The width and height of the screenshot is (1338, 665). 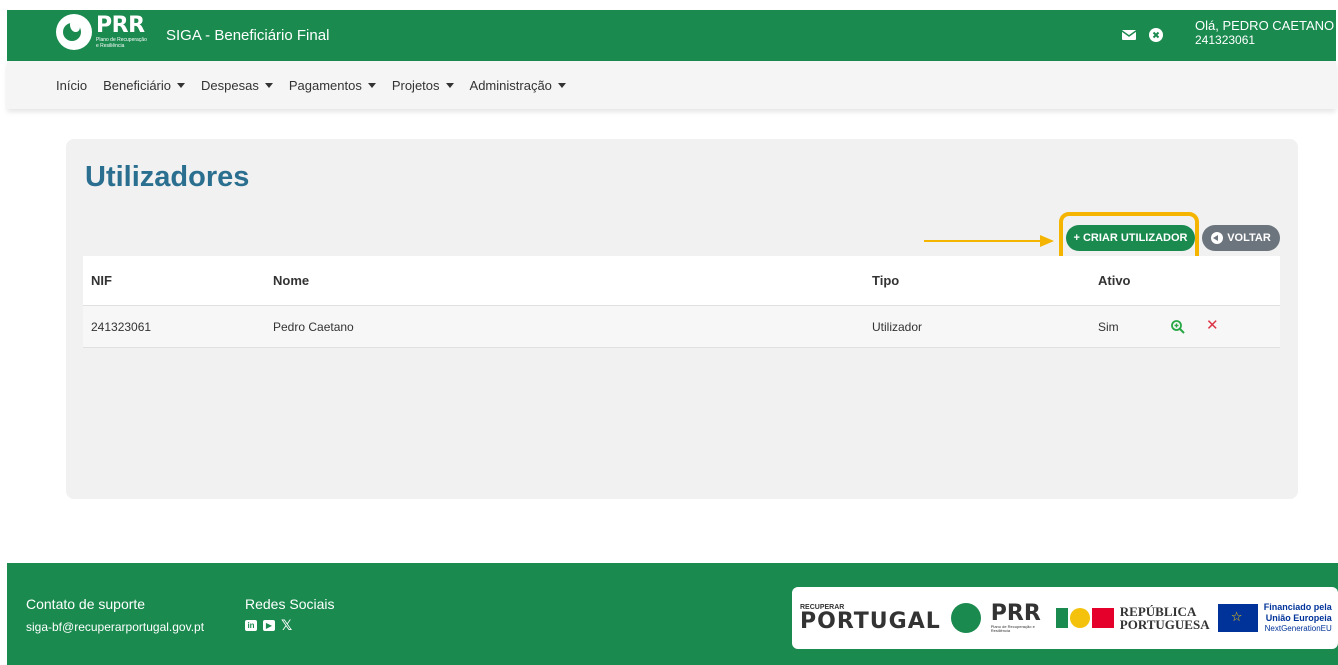 I want to click on user-greeting: Olá, PEDRO CAETANO, so click(x=1265, y=25).